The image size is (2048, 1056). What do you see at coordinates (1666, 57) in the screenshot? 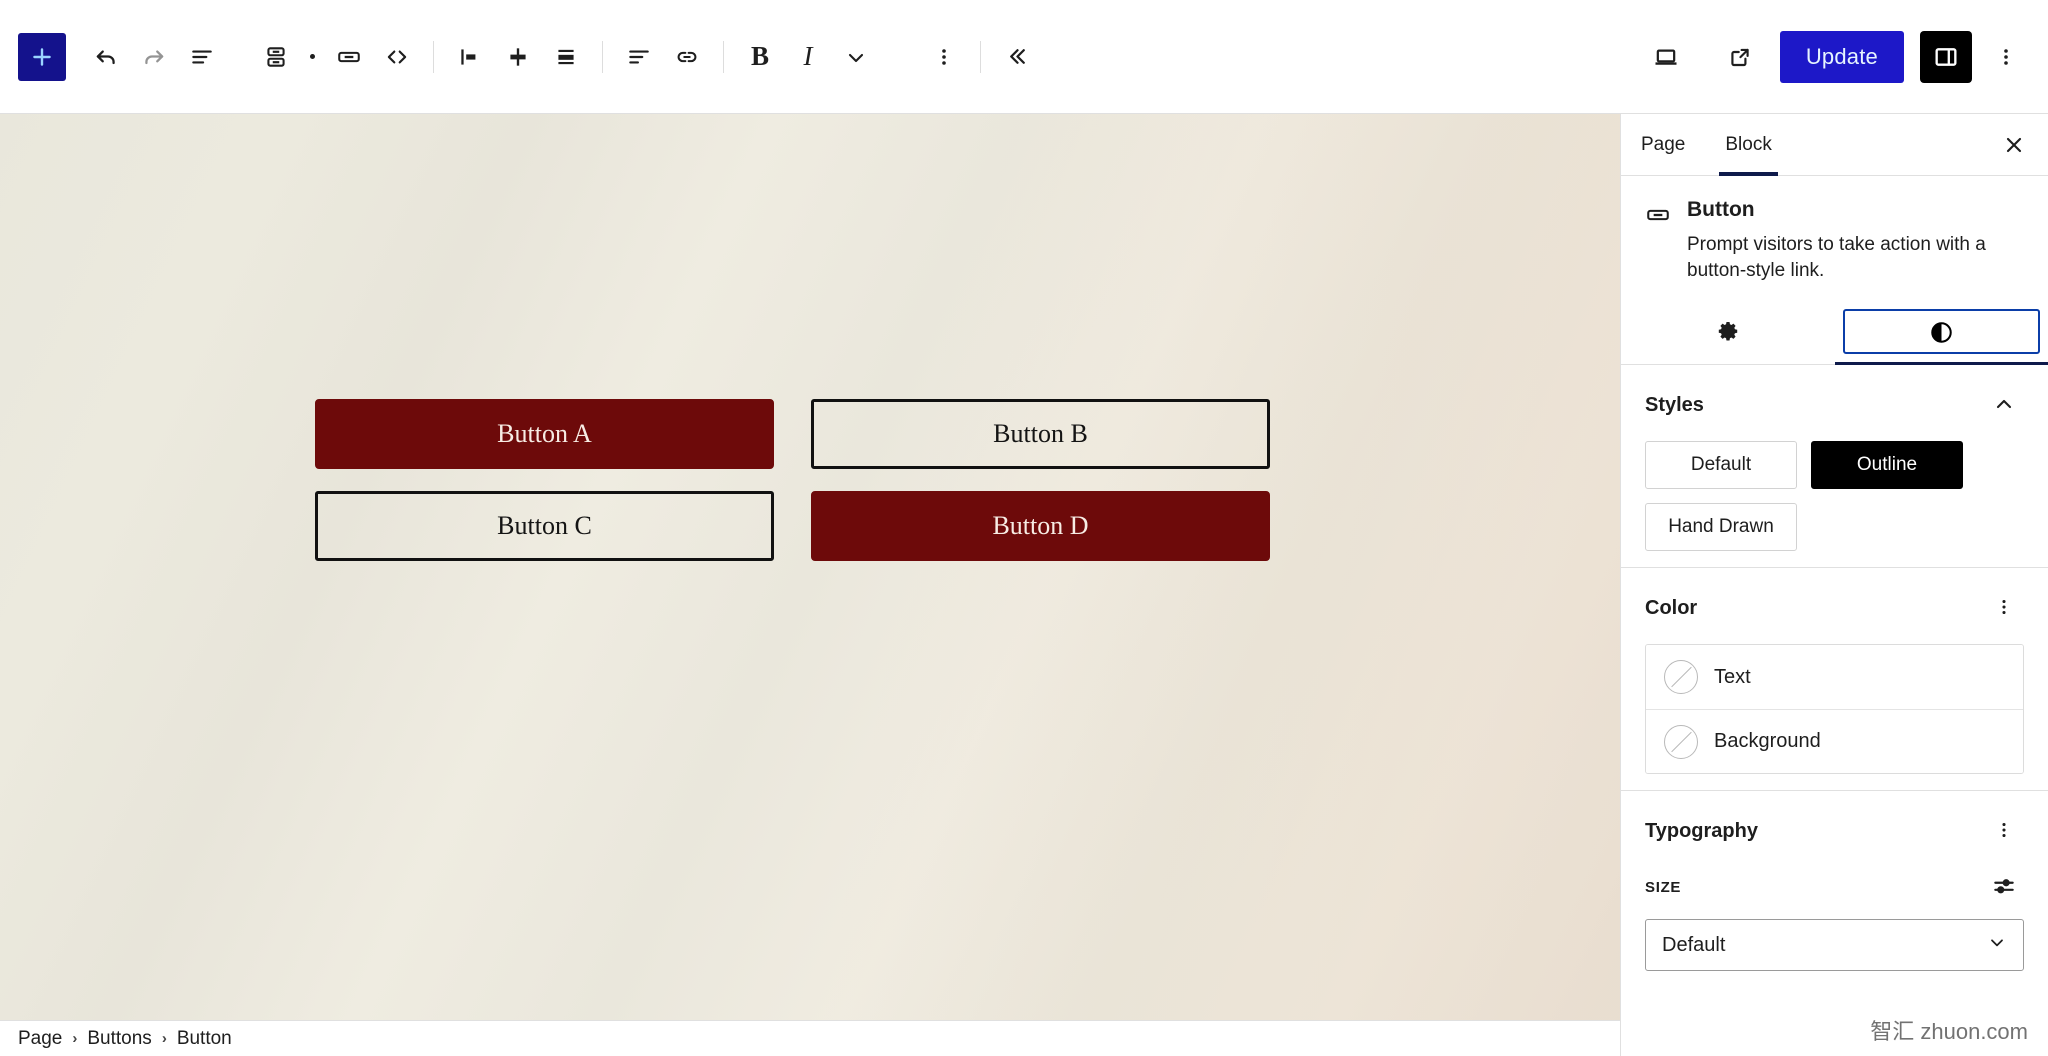
I see `preview-device-button` at bounding box center [1666, 57].